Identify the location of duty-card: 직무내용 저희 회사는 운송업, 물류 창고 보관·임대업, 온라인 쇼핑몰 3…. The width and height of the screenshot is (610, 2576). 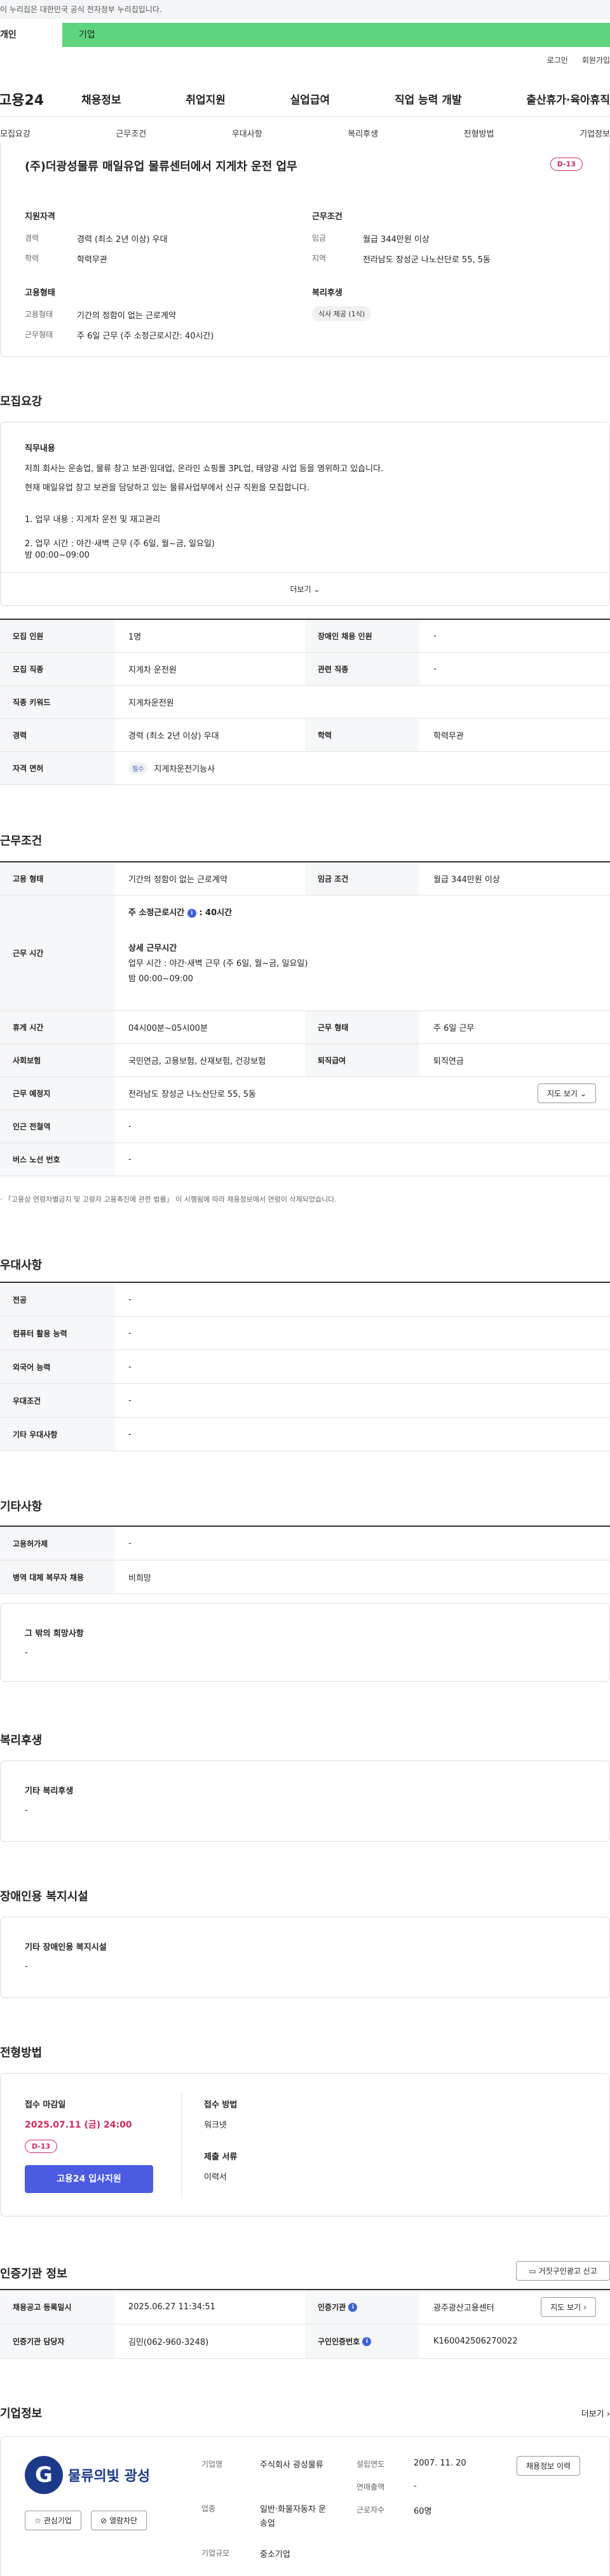
(305, 514).